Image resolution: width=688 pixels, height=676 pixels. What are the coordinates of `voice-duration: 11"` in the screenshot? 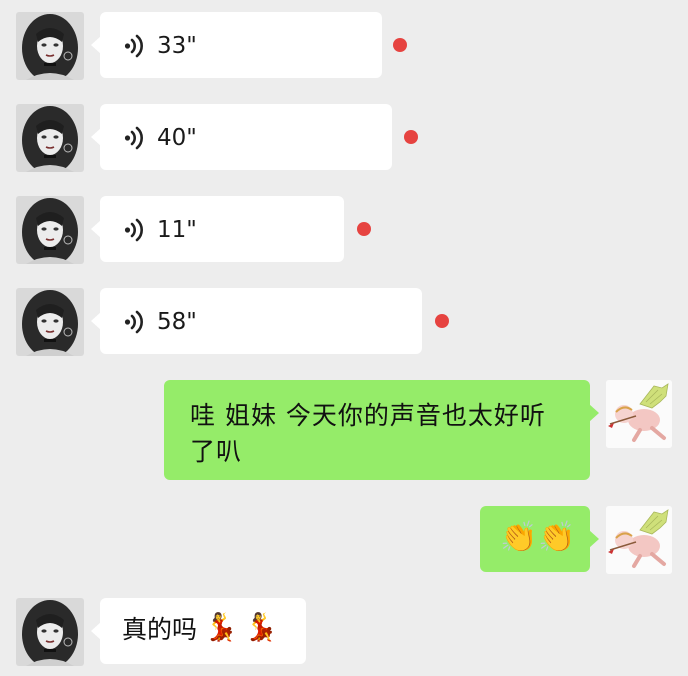 It's located at (177, 230).